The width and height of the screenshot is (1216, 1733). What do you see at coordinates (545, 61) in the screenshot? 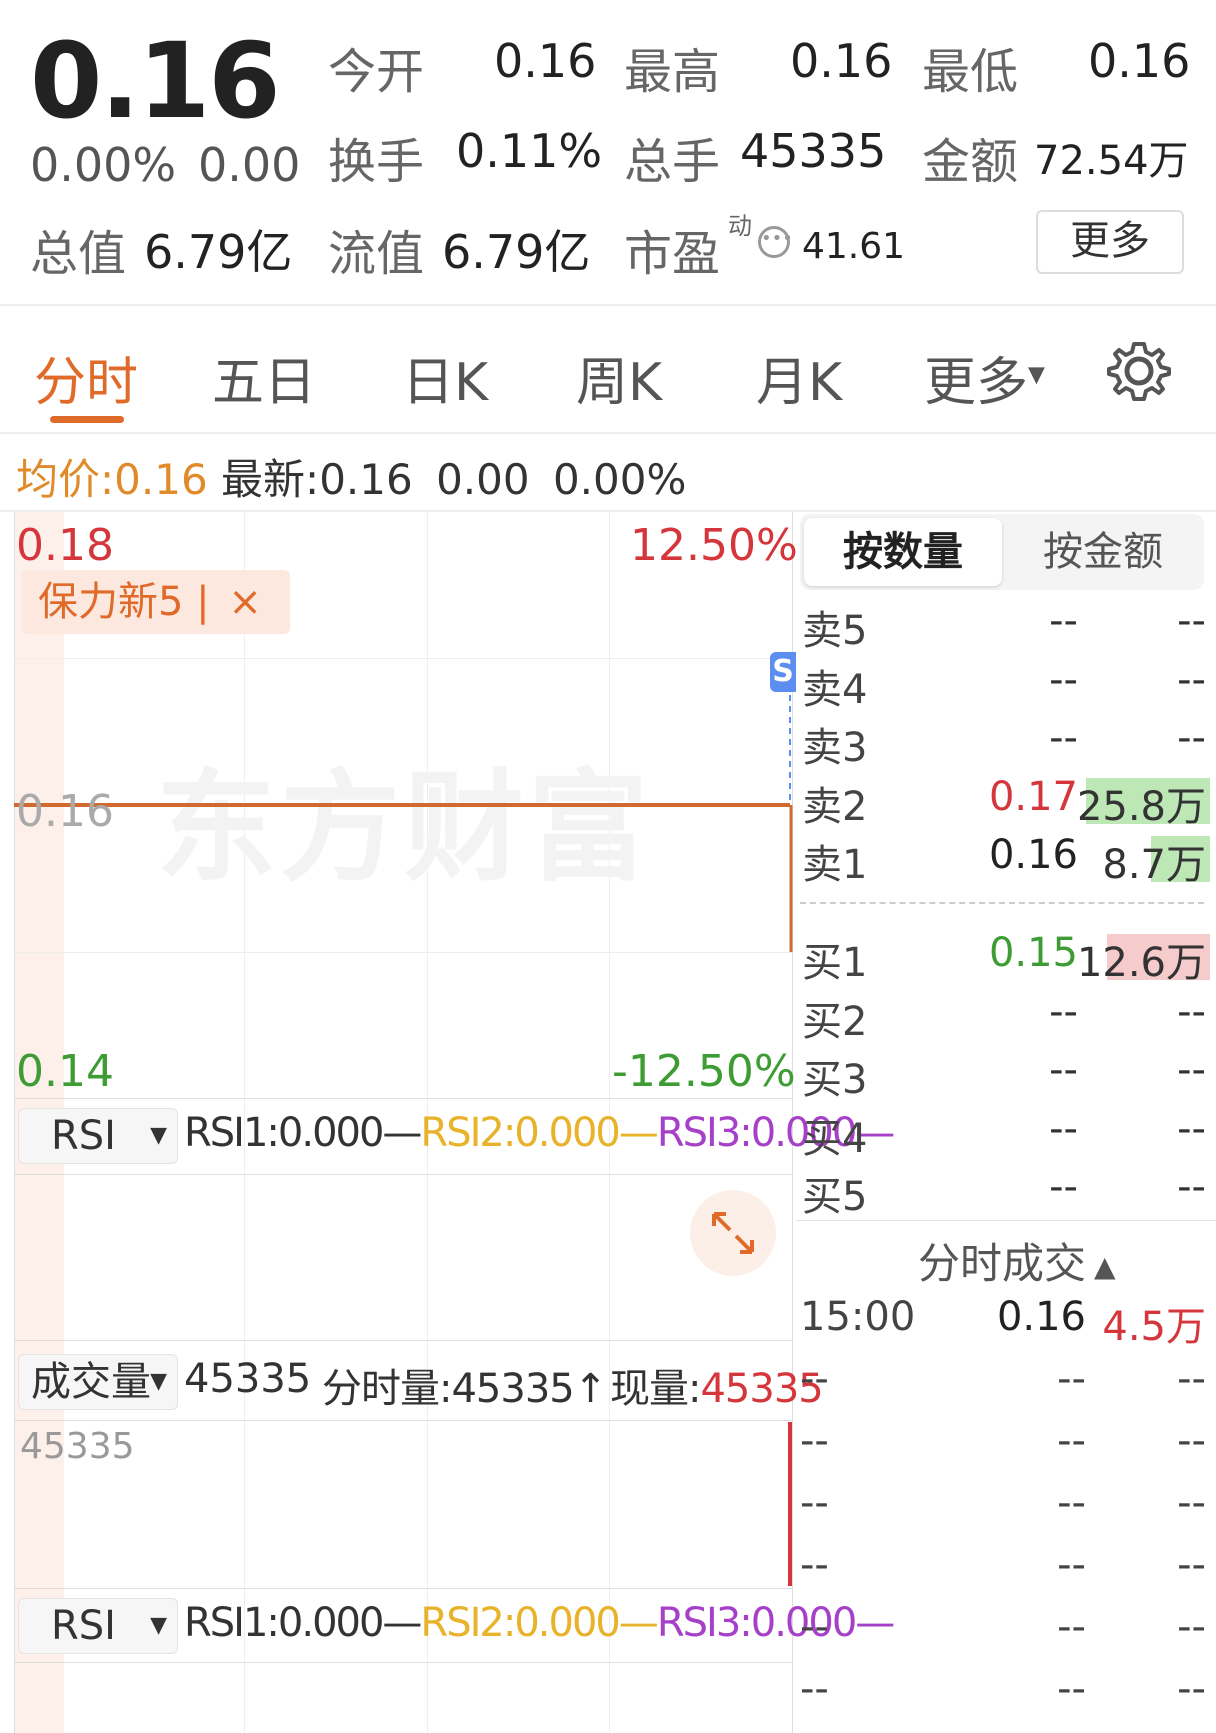
I see `open-value: 0.16` at bounding box center [545, 61].